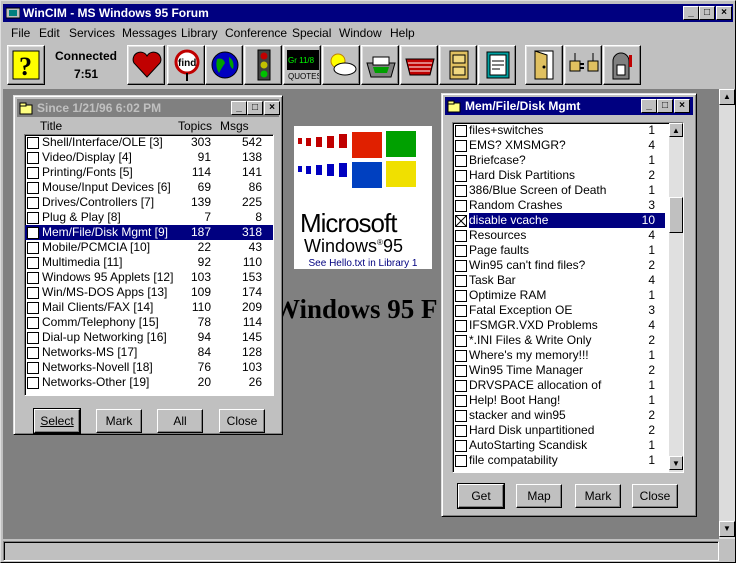  Describe the element at coordinates (561, 130) in the screenshot. I see `topic-row: files+switches 1` at that location.